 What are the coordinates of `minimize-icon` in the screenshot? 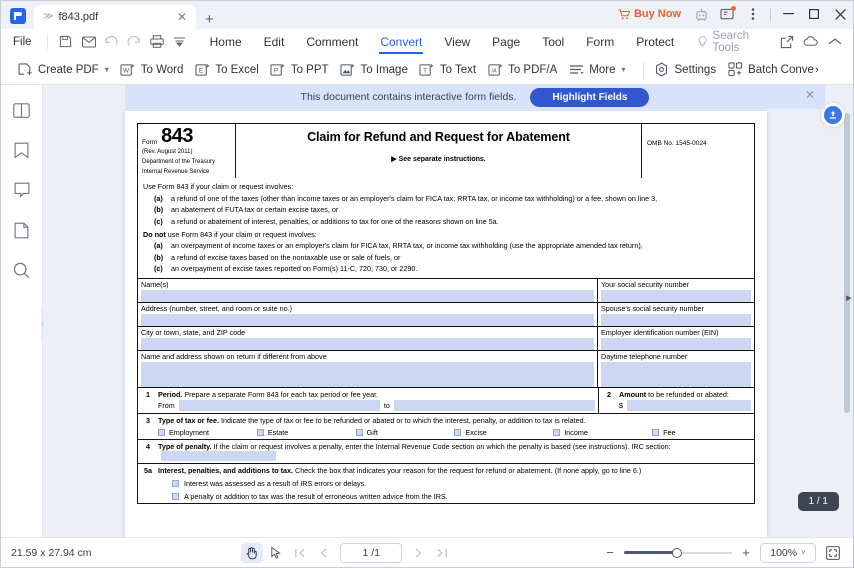 It's located at (788, 14).